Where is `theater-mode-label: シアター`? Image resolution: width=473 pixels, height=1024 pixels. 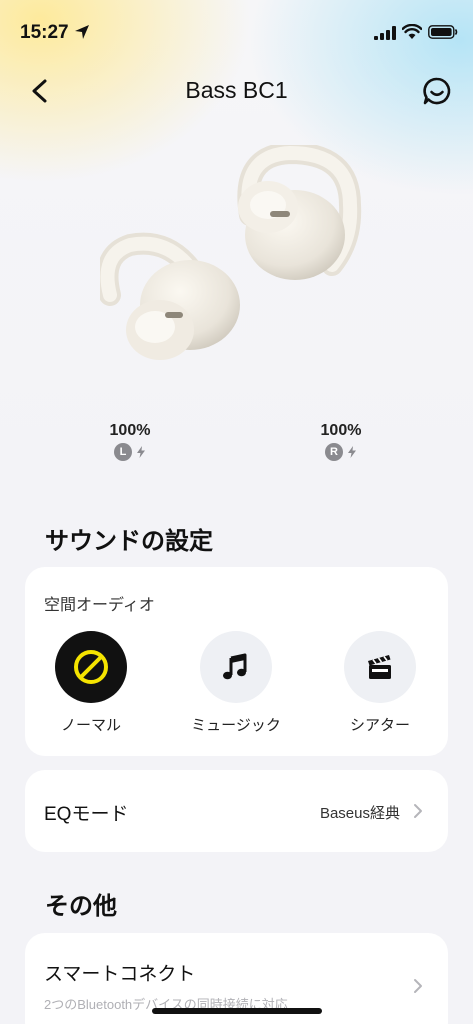 theater-mode-label: シアター is located at coordinates (379, 725).